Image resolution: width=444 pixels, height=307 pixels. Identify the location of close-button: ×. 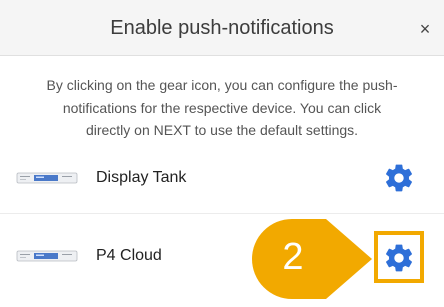
(425, 29).